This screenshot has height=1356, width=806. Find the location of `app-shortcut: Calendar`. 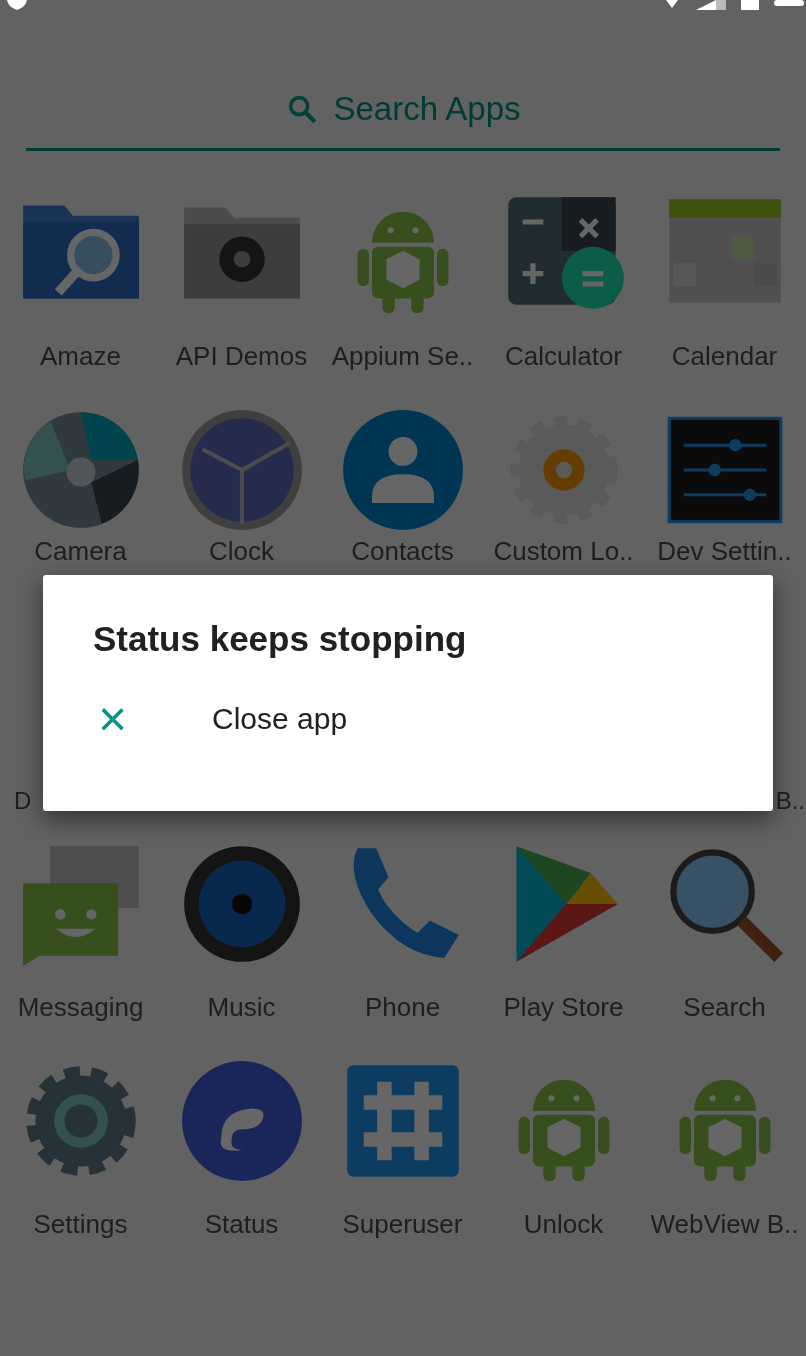

app-shortcut: Calendar is located at coordinates (724, 299).